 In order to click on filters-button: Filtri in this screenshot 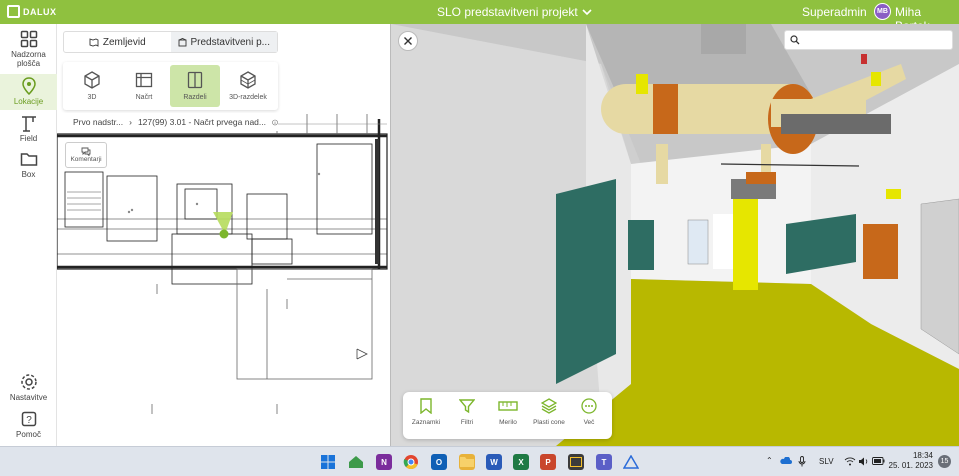, I will do `click(467, 412)`.